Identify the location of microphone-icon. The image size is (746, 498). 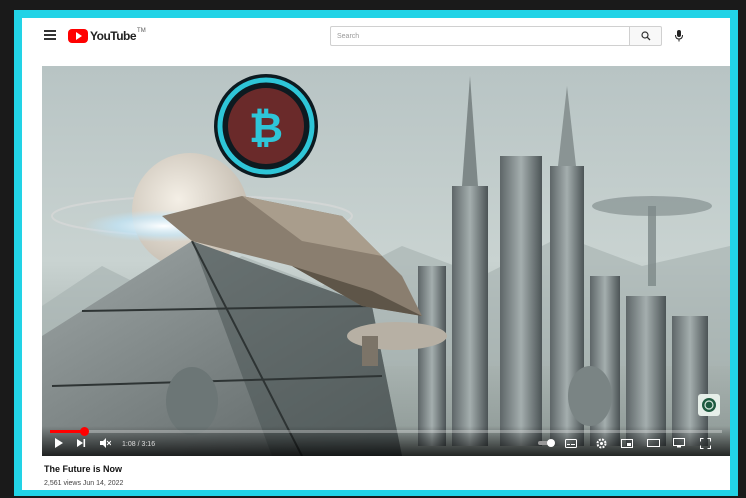
(679, 36).